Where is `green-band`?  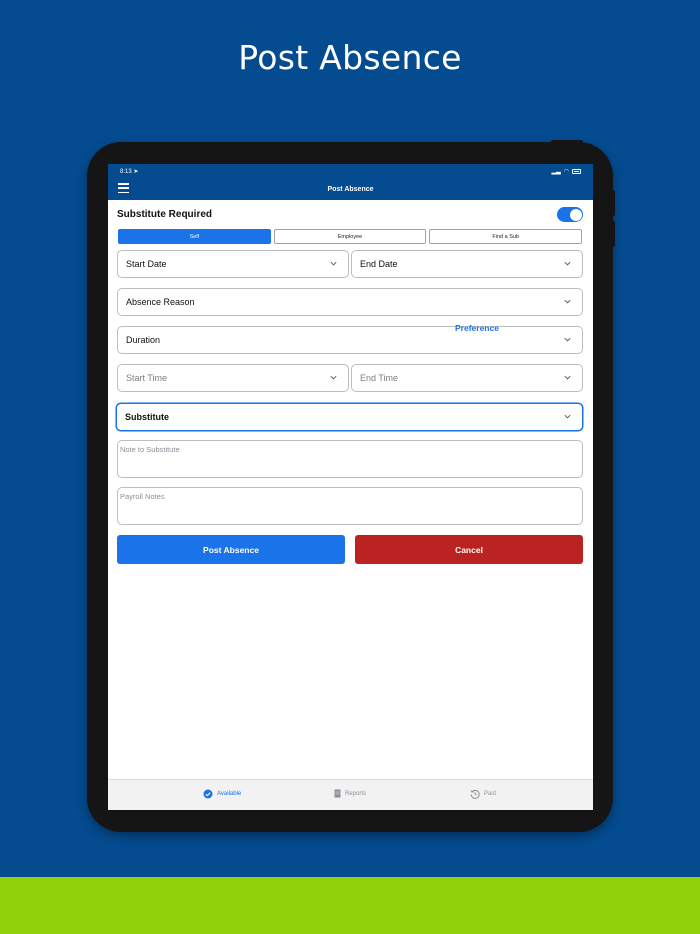 green-band is located at coordinates (350, 905).